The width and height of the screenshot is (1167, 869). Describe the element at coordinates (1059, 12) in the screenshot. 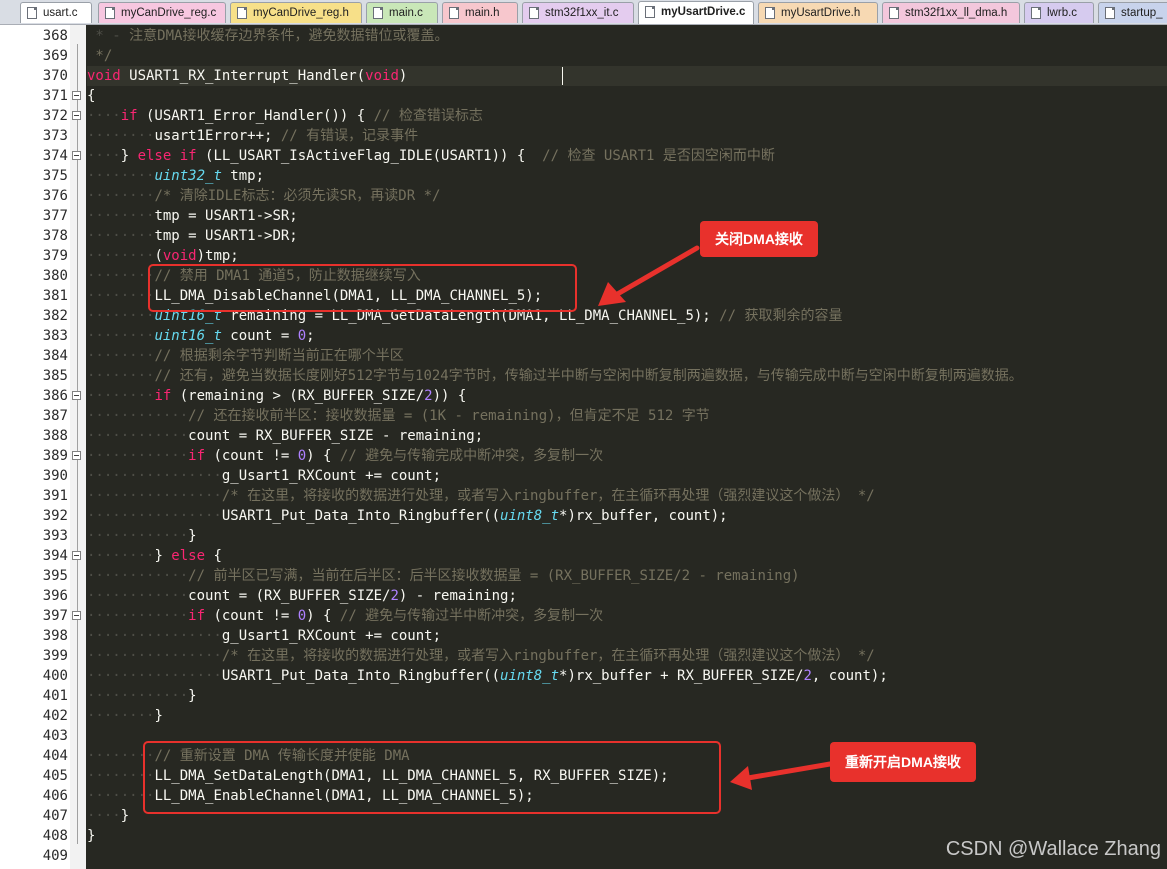

I see `tab-lwrb-c: lwrb.c` at that location.